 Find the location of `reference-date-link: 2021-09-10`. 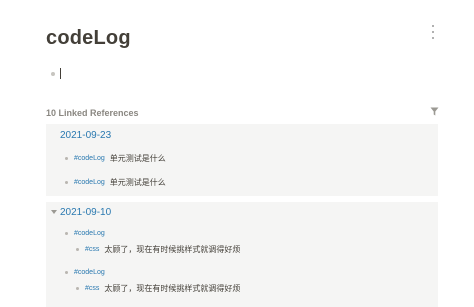

reference-date-link: 2021-09-10 is located at coordinates (85, 212).